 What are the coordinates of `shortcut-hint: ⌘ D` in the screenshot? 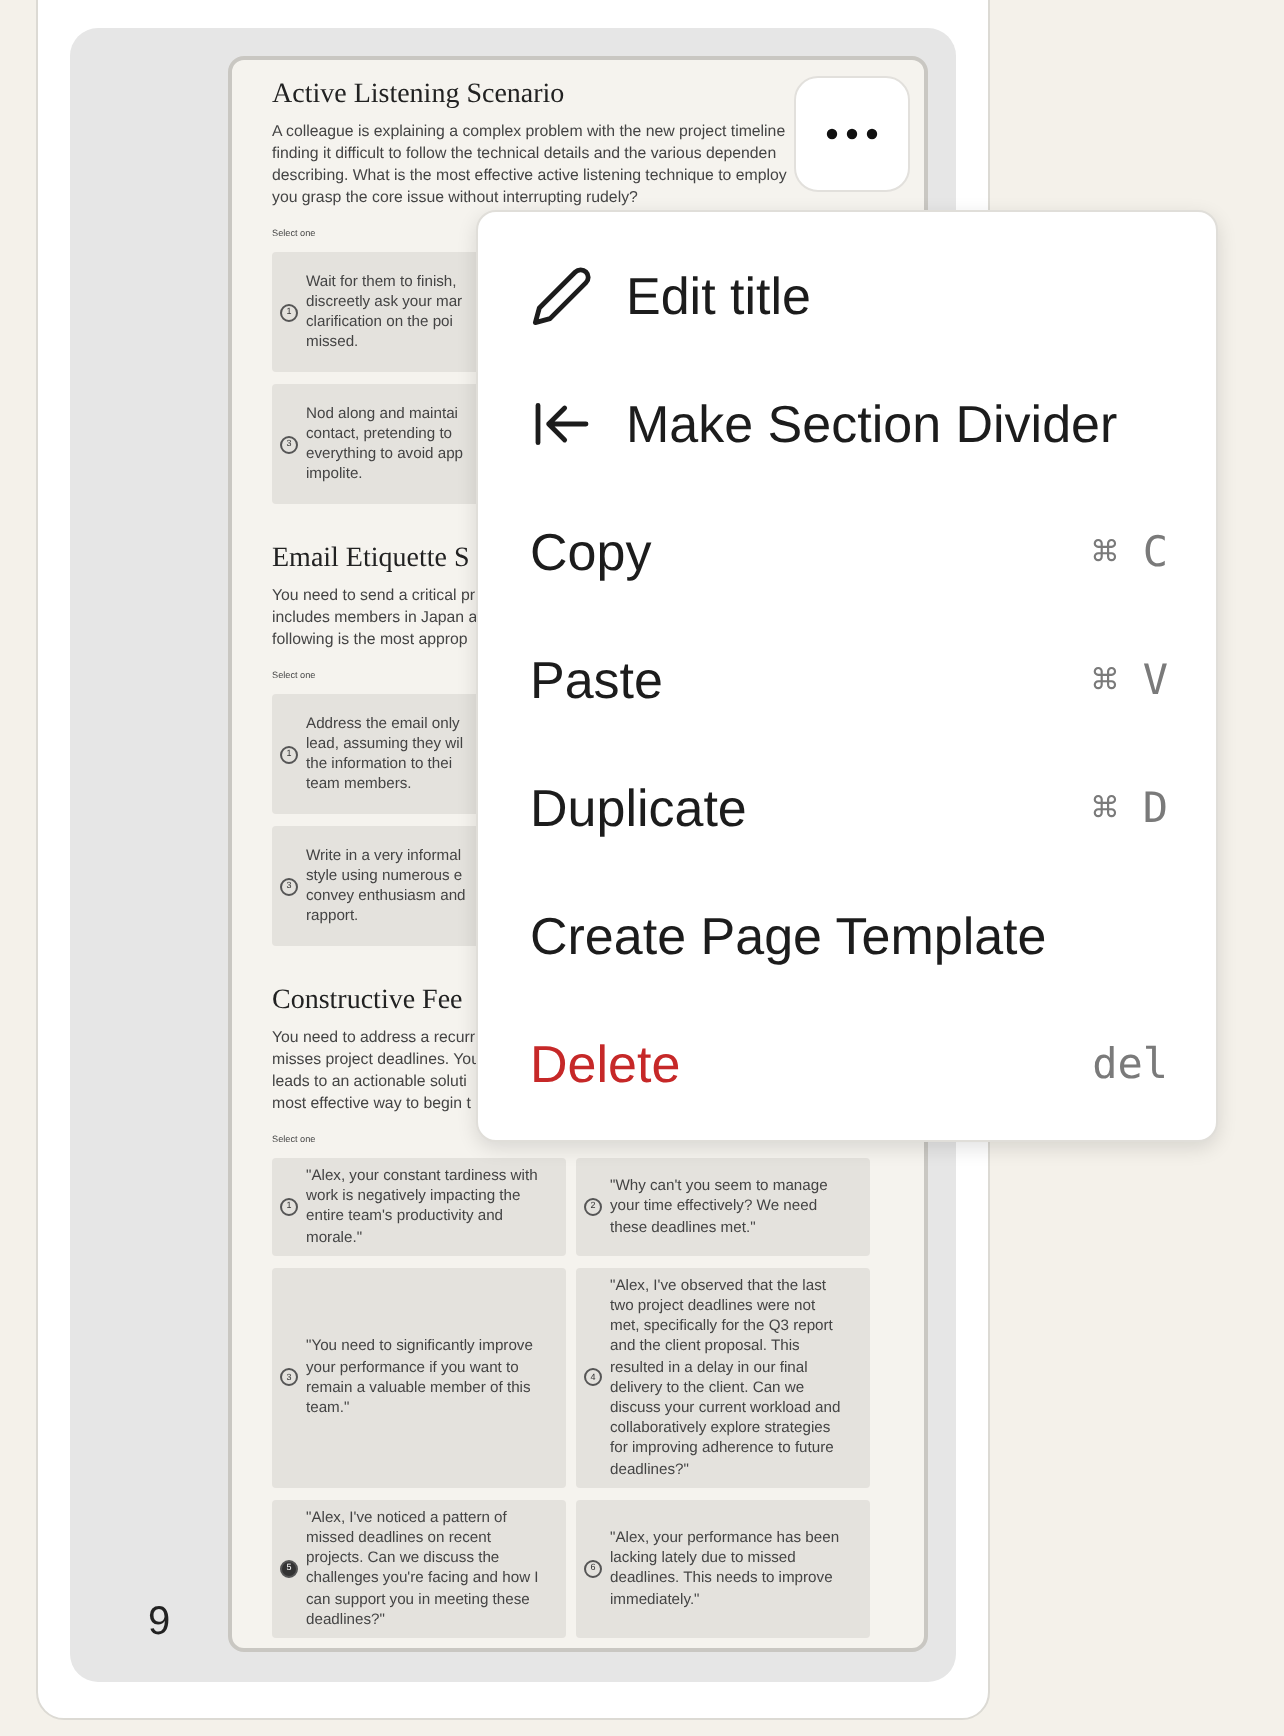 It's located at (1130, 808).